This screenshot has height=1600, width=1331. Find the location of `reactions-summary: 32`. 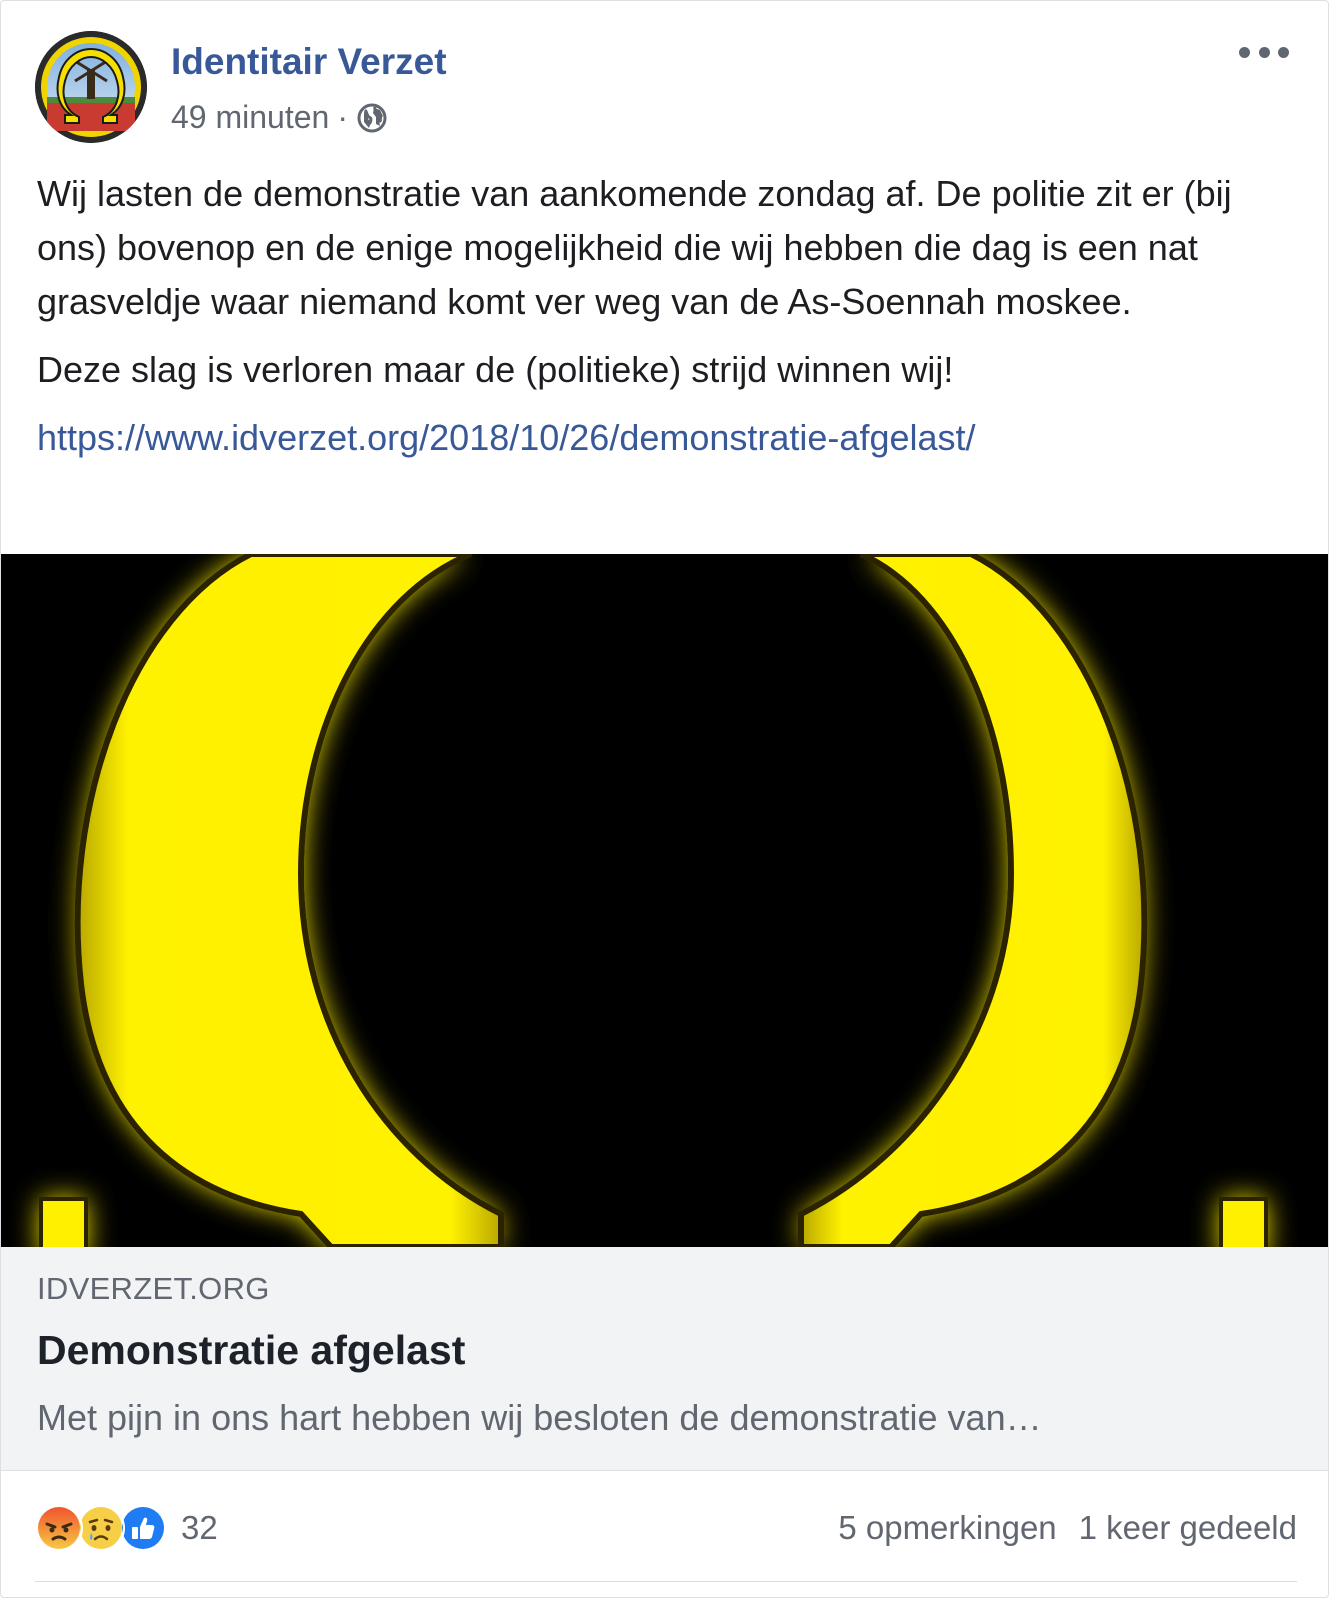

reactions-summary: 32 is located at coordinates (126, 1528).